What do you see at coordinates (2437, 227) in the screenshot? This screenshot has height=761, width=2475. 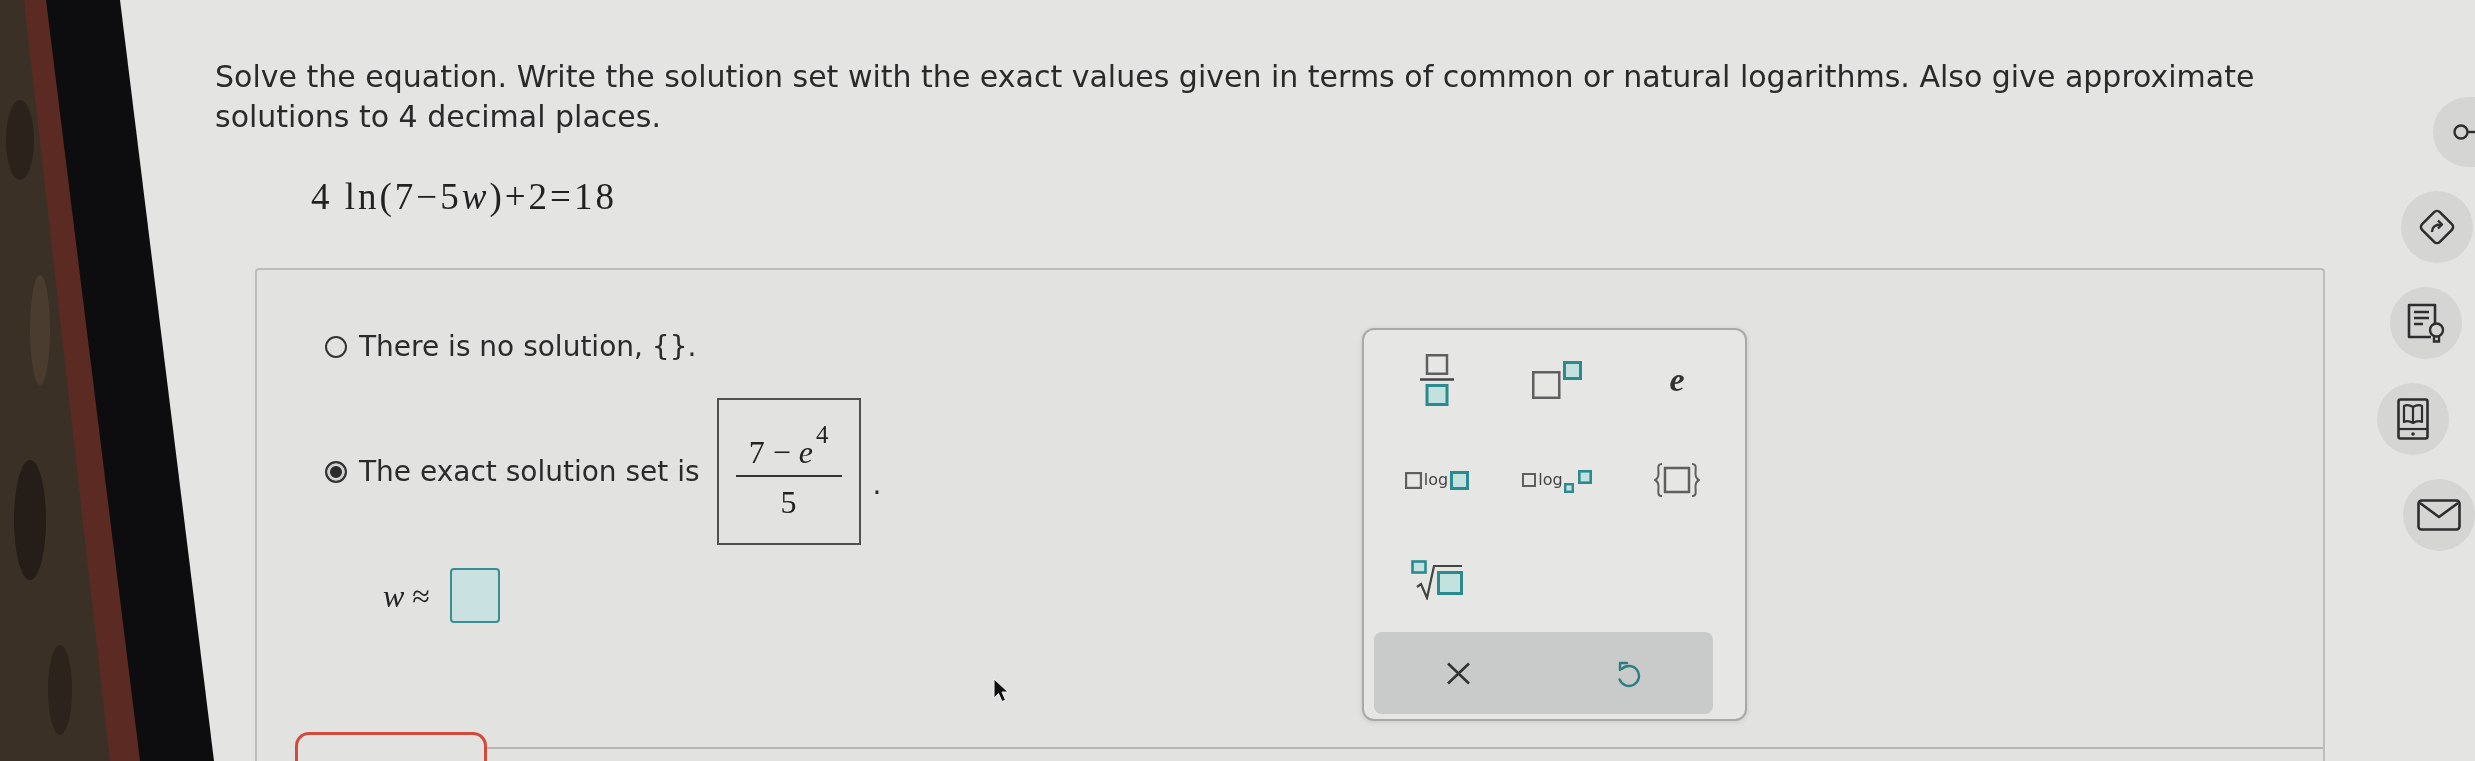 I see `diamond-arrow-icon` at bounding box center [2437, 227].